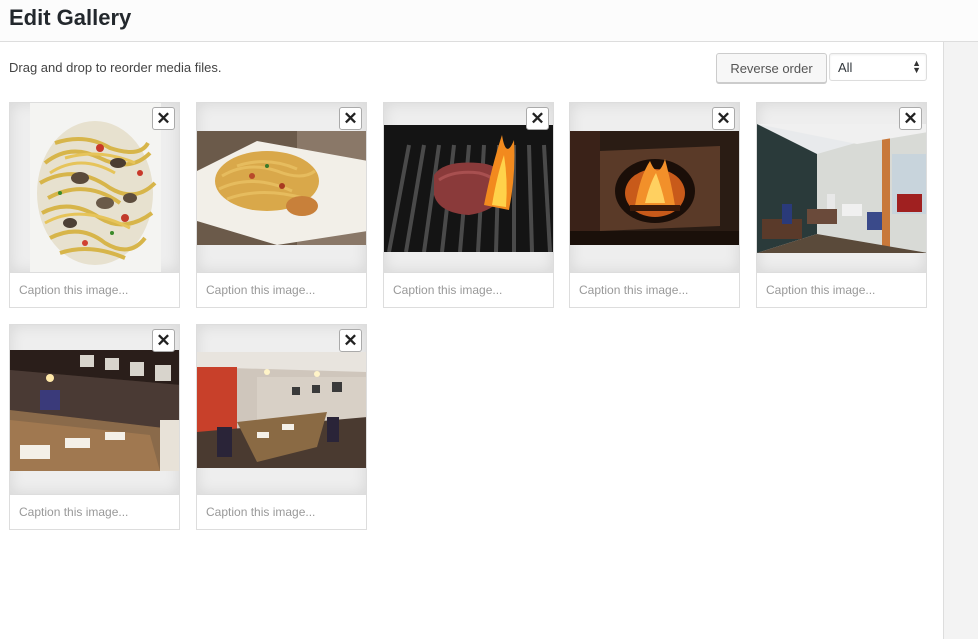 This screenshot has width=978, height=639. I want to click on image-restaurant-terrace, so click(841, 188).